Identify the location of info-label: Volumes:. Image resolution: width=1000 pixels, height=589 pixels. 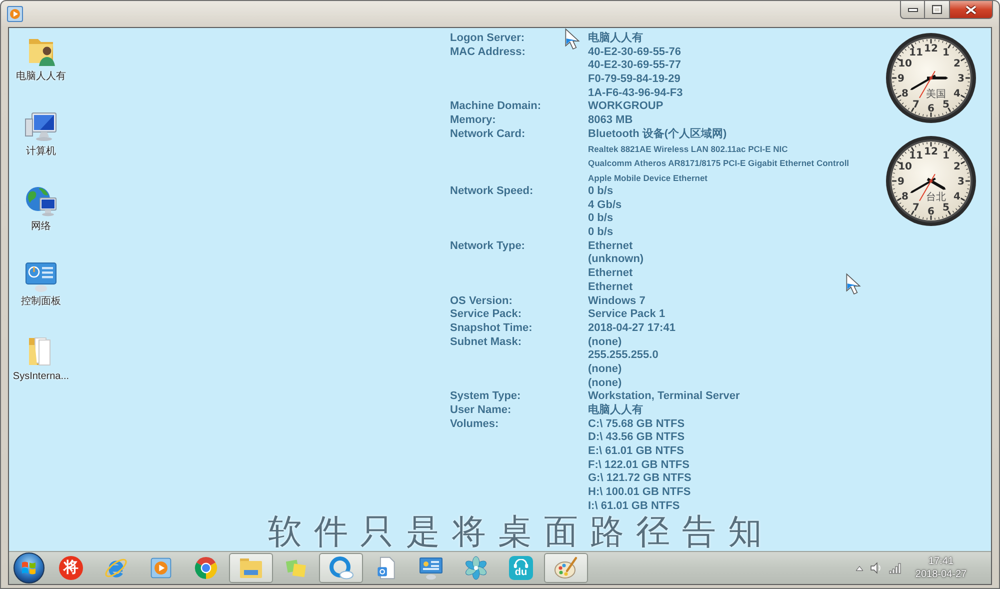
(474, 424).